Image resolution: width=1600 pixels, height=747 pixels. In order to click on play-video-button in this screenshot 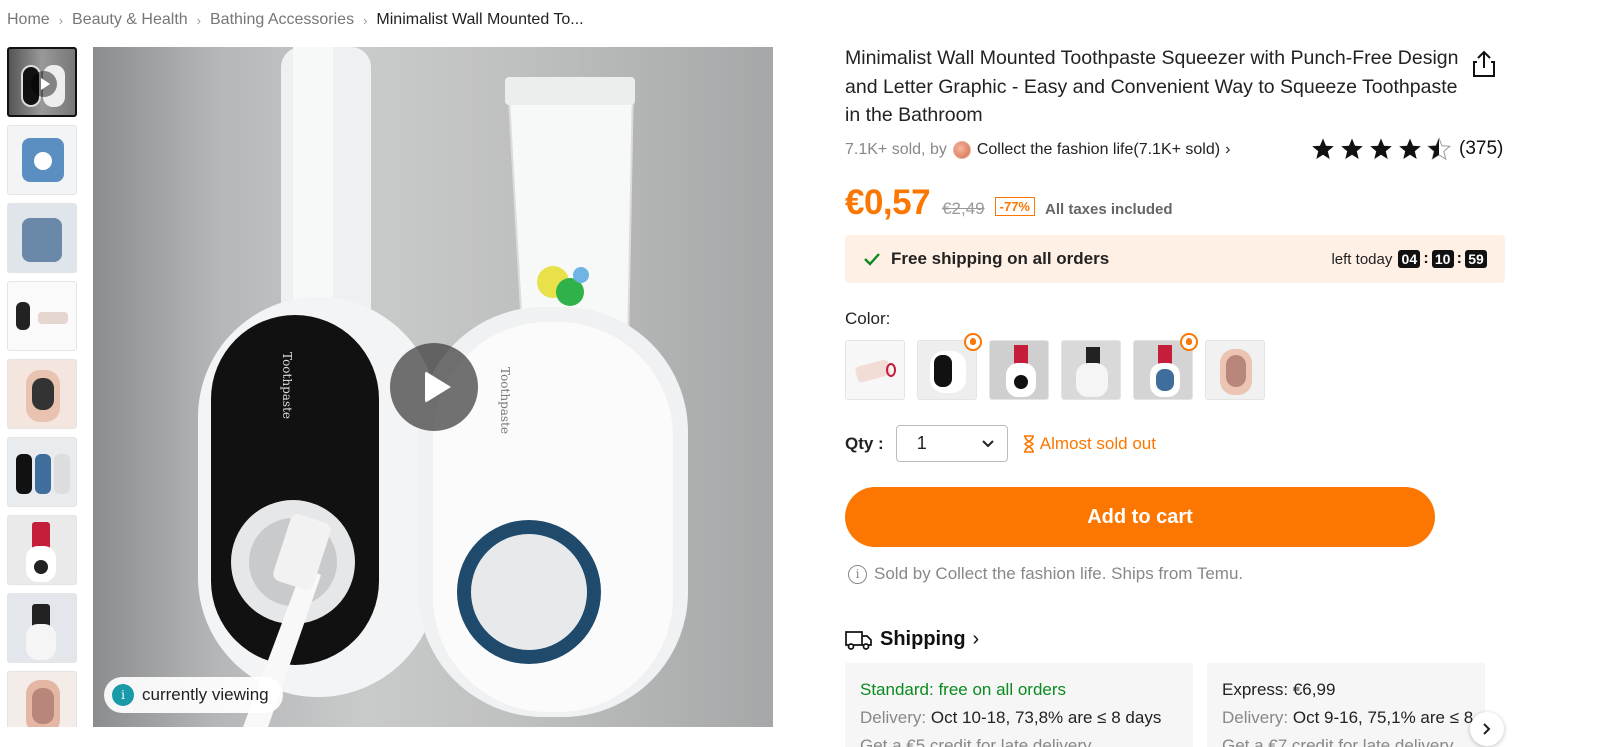, I will do `click(434, 387)`.